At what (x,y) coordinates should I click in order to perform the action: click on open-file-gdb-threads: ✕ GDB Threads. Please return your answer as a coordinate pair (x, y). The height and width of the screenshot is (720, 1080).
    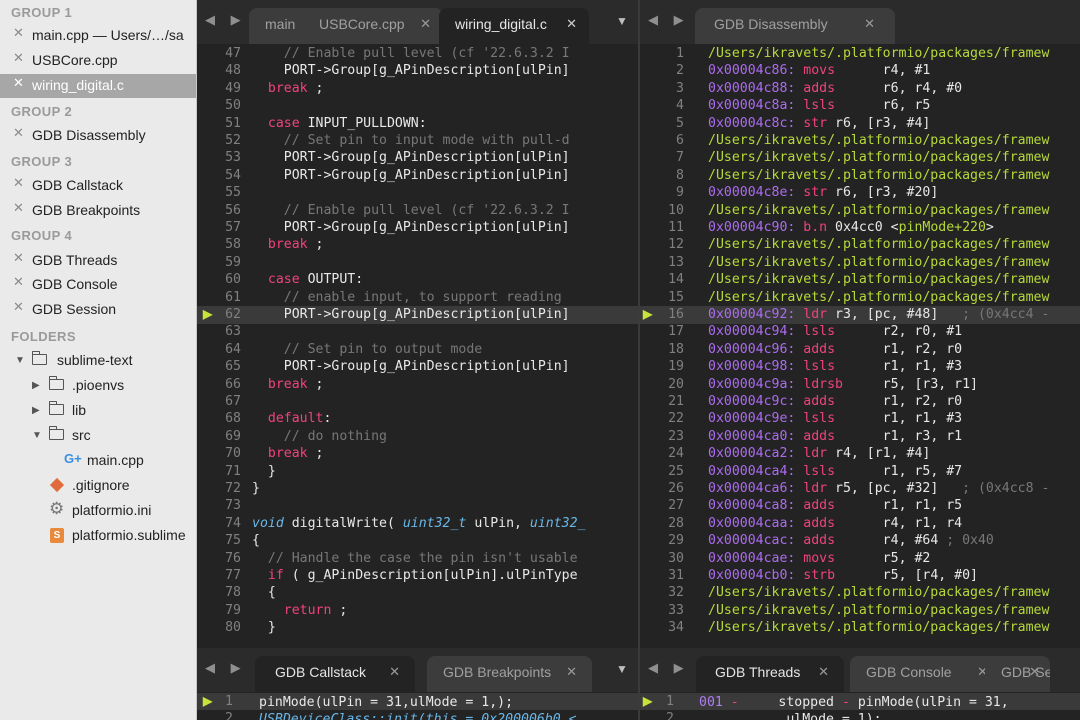
    Looking at the image, I should click on (98, 261).